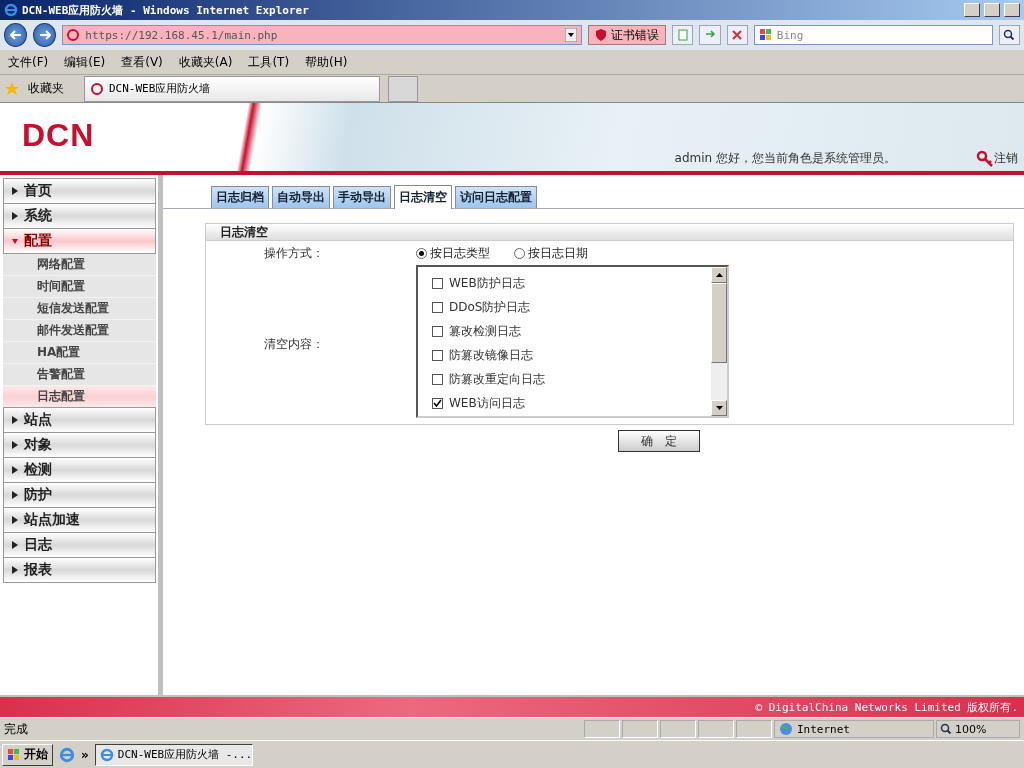 The width and height of the screenshot is (1024, 768). What do you see at coordinates (27, 754) in the screenshot?
I see `start-button: 开始` at bounding box center [27, 754].